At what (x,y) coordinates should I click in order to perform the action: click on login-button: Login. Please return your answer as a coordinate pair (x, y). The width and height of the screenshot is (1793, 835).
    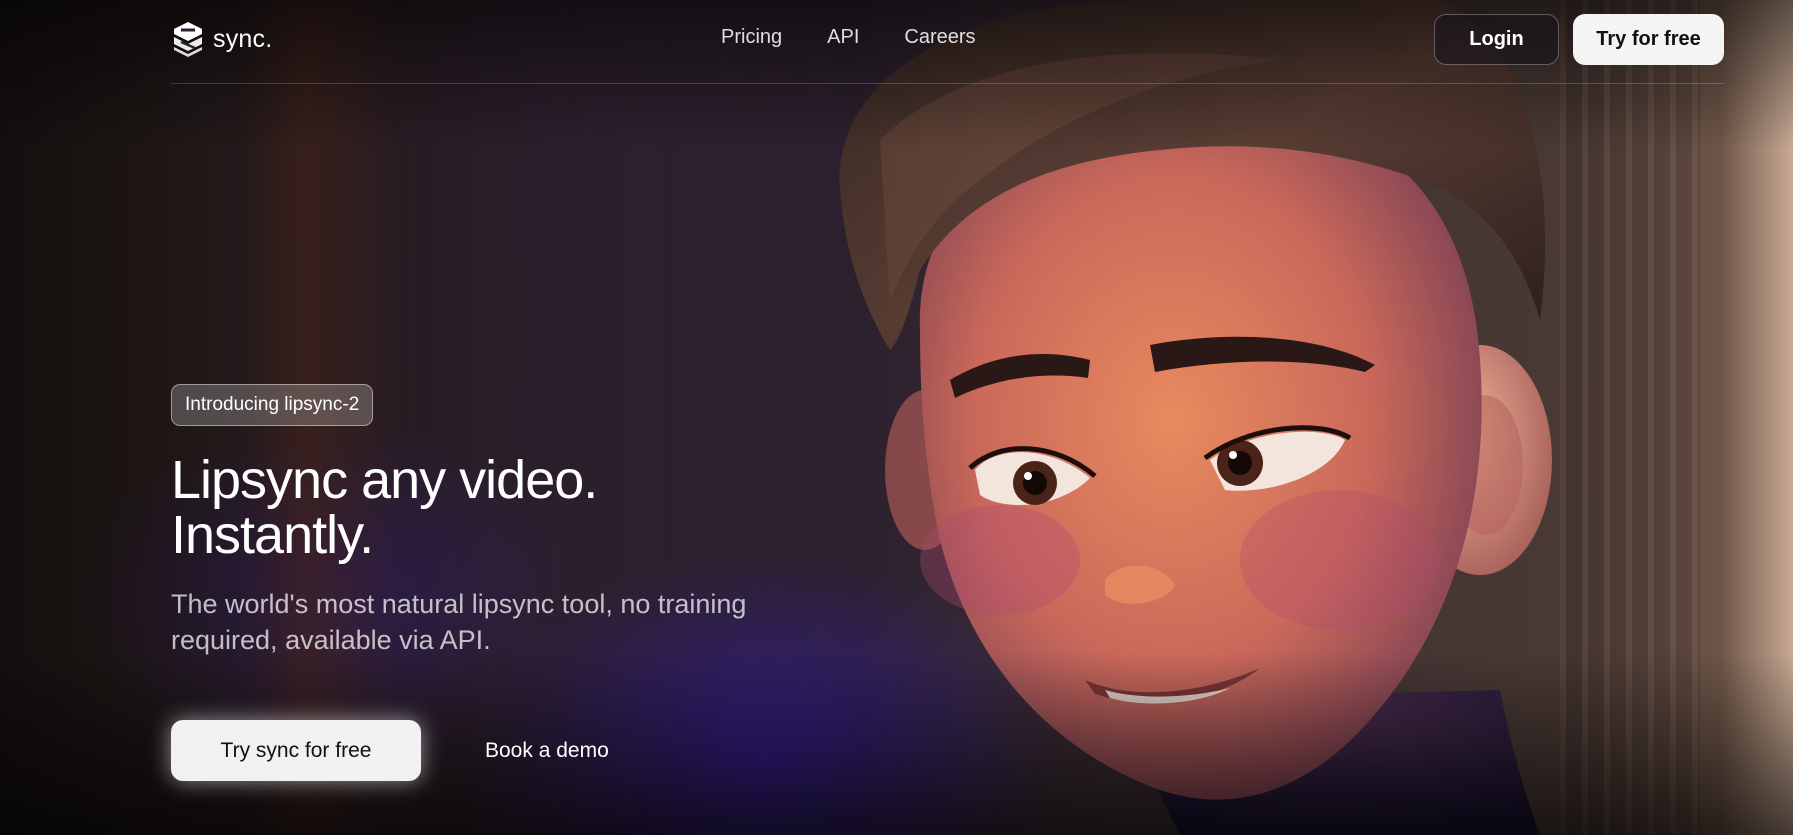
    Looking at the image, I should click on (1496, 39).